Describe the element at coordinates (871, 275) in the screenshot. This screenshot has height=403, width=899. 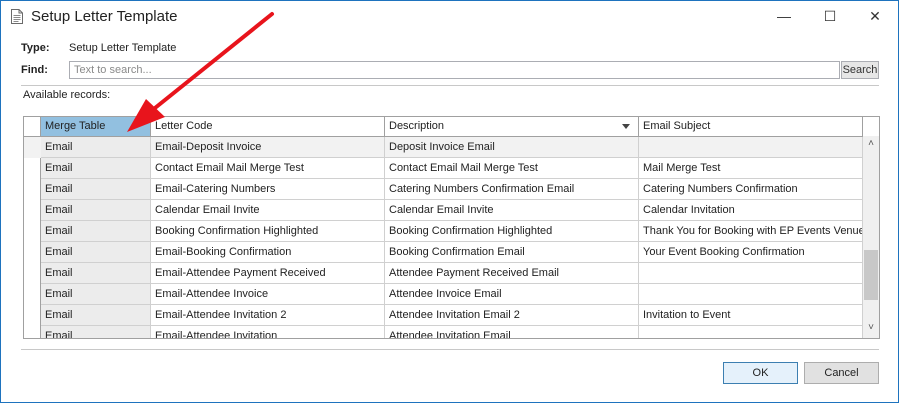
I see `scrollbar-thumb` at that location.